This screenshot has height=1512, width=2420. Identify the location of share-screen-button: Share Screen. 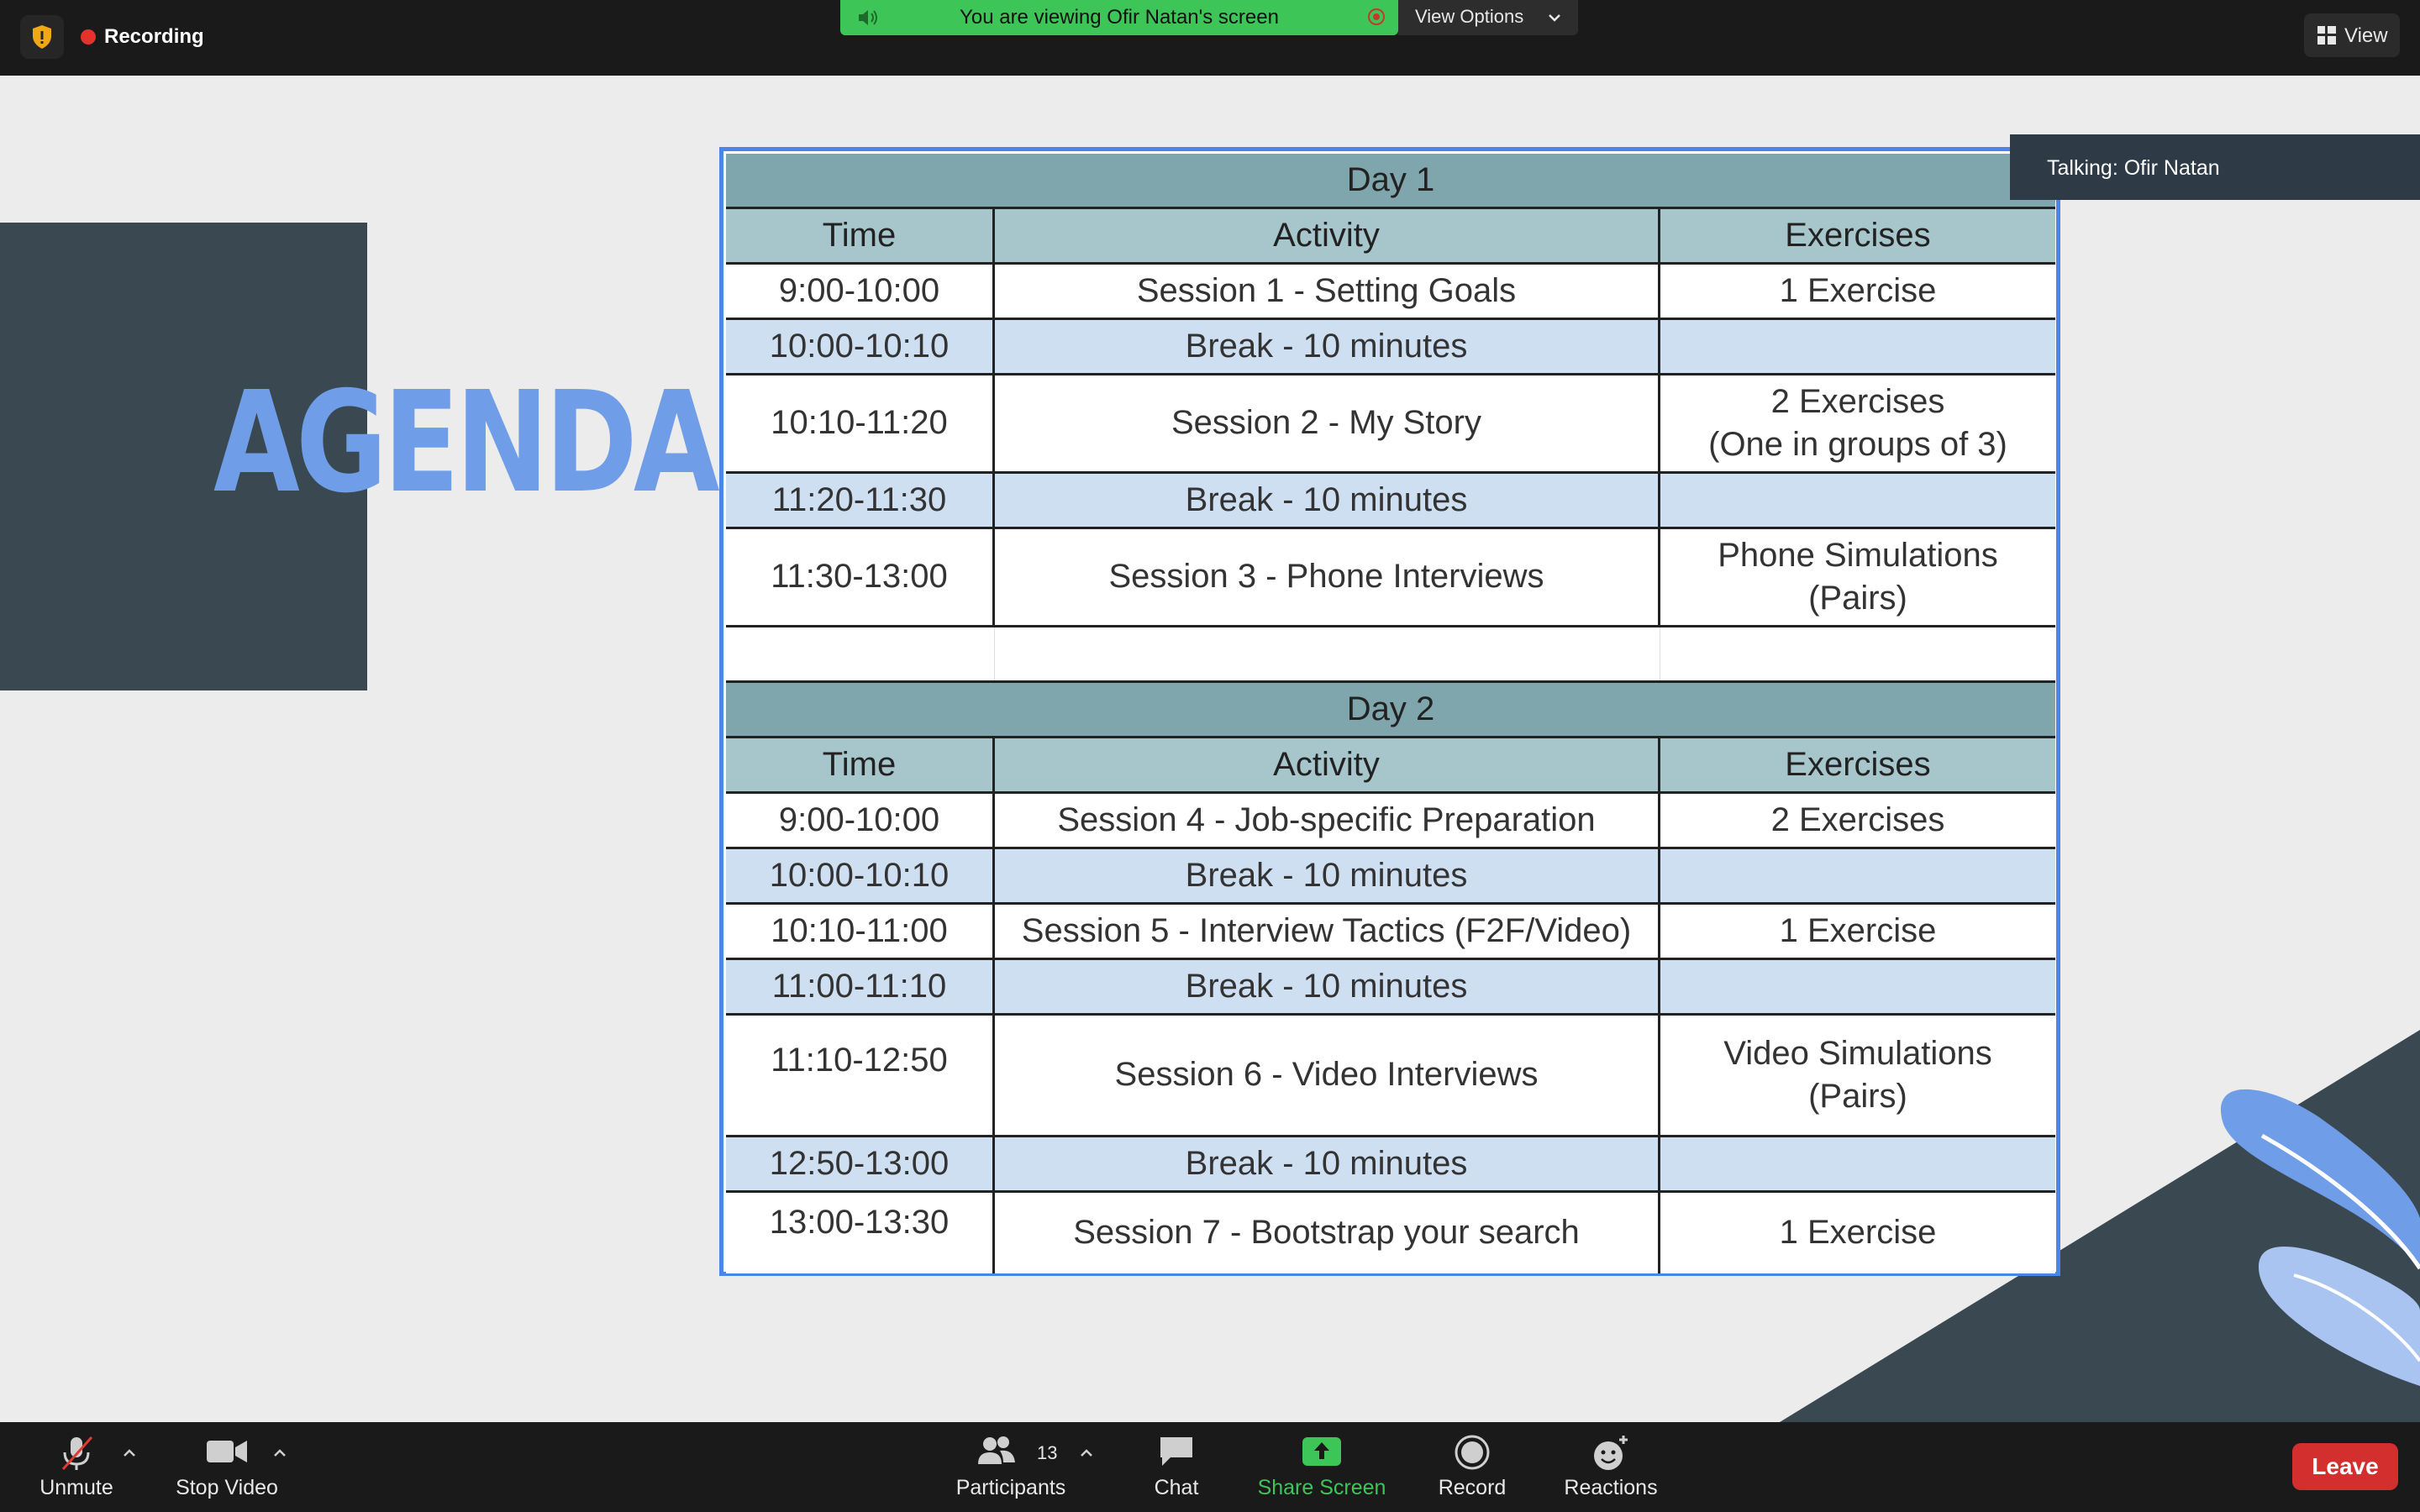
(1321, 1467).